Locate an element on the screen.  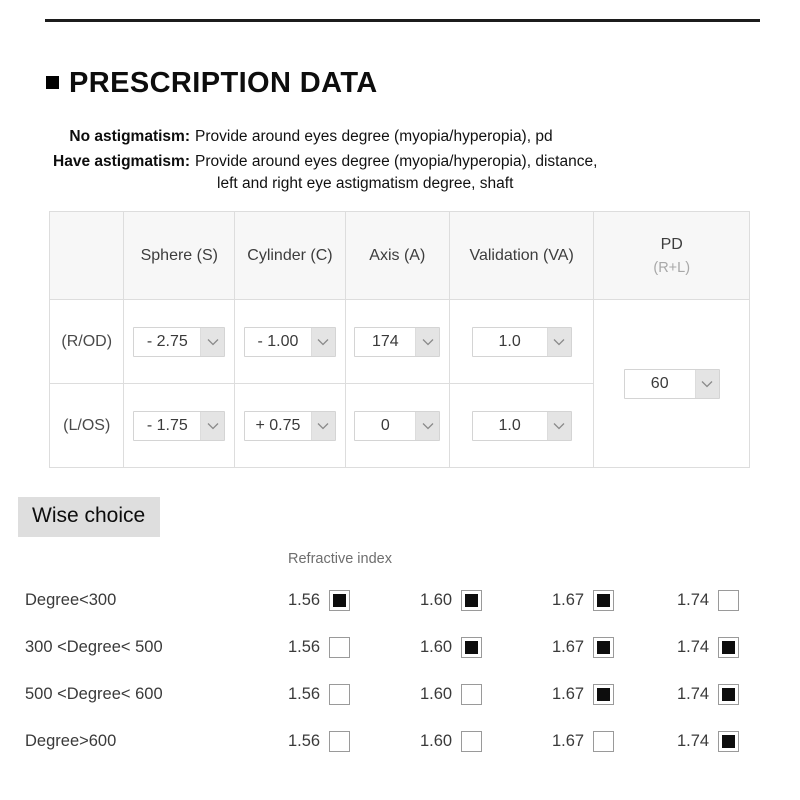
pd-select: 60 is located at coordinates (671, 383).